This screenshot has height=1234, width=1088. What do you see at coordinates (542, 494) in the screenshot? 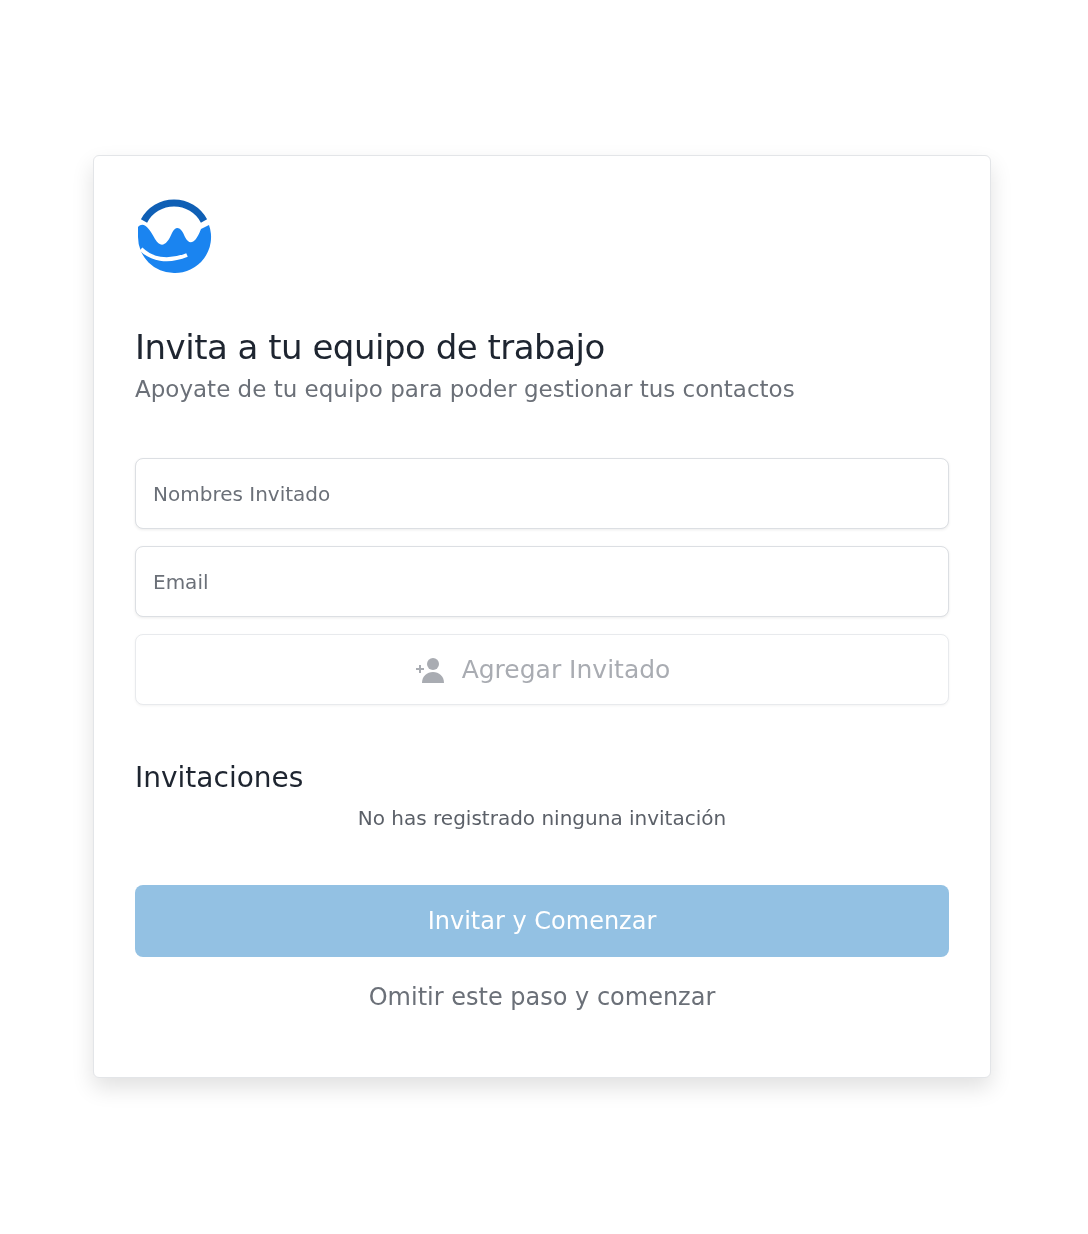
I see `input-field: Nombres Invitado` at bounding box center [542, 494].